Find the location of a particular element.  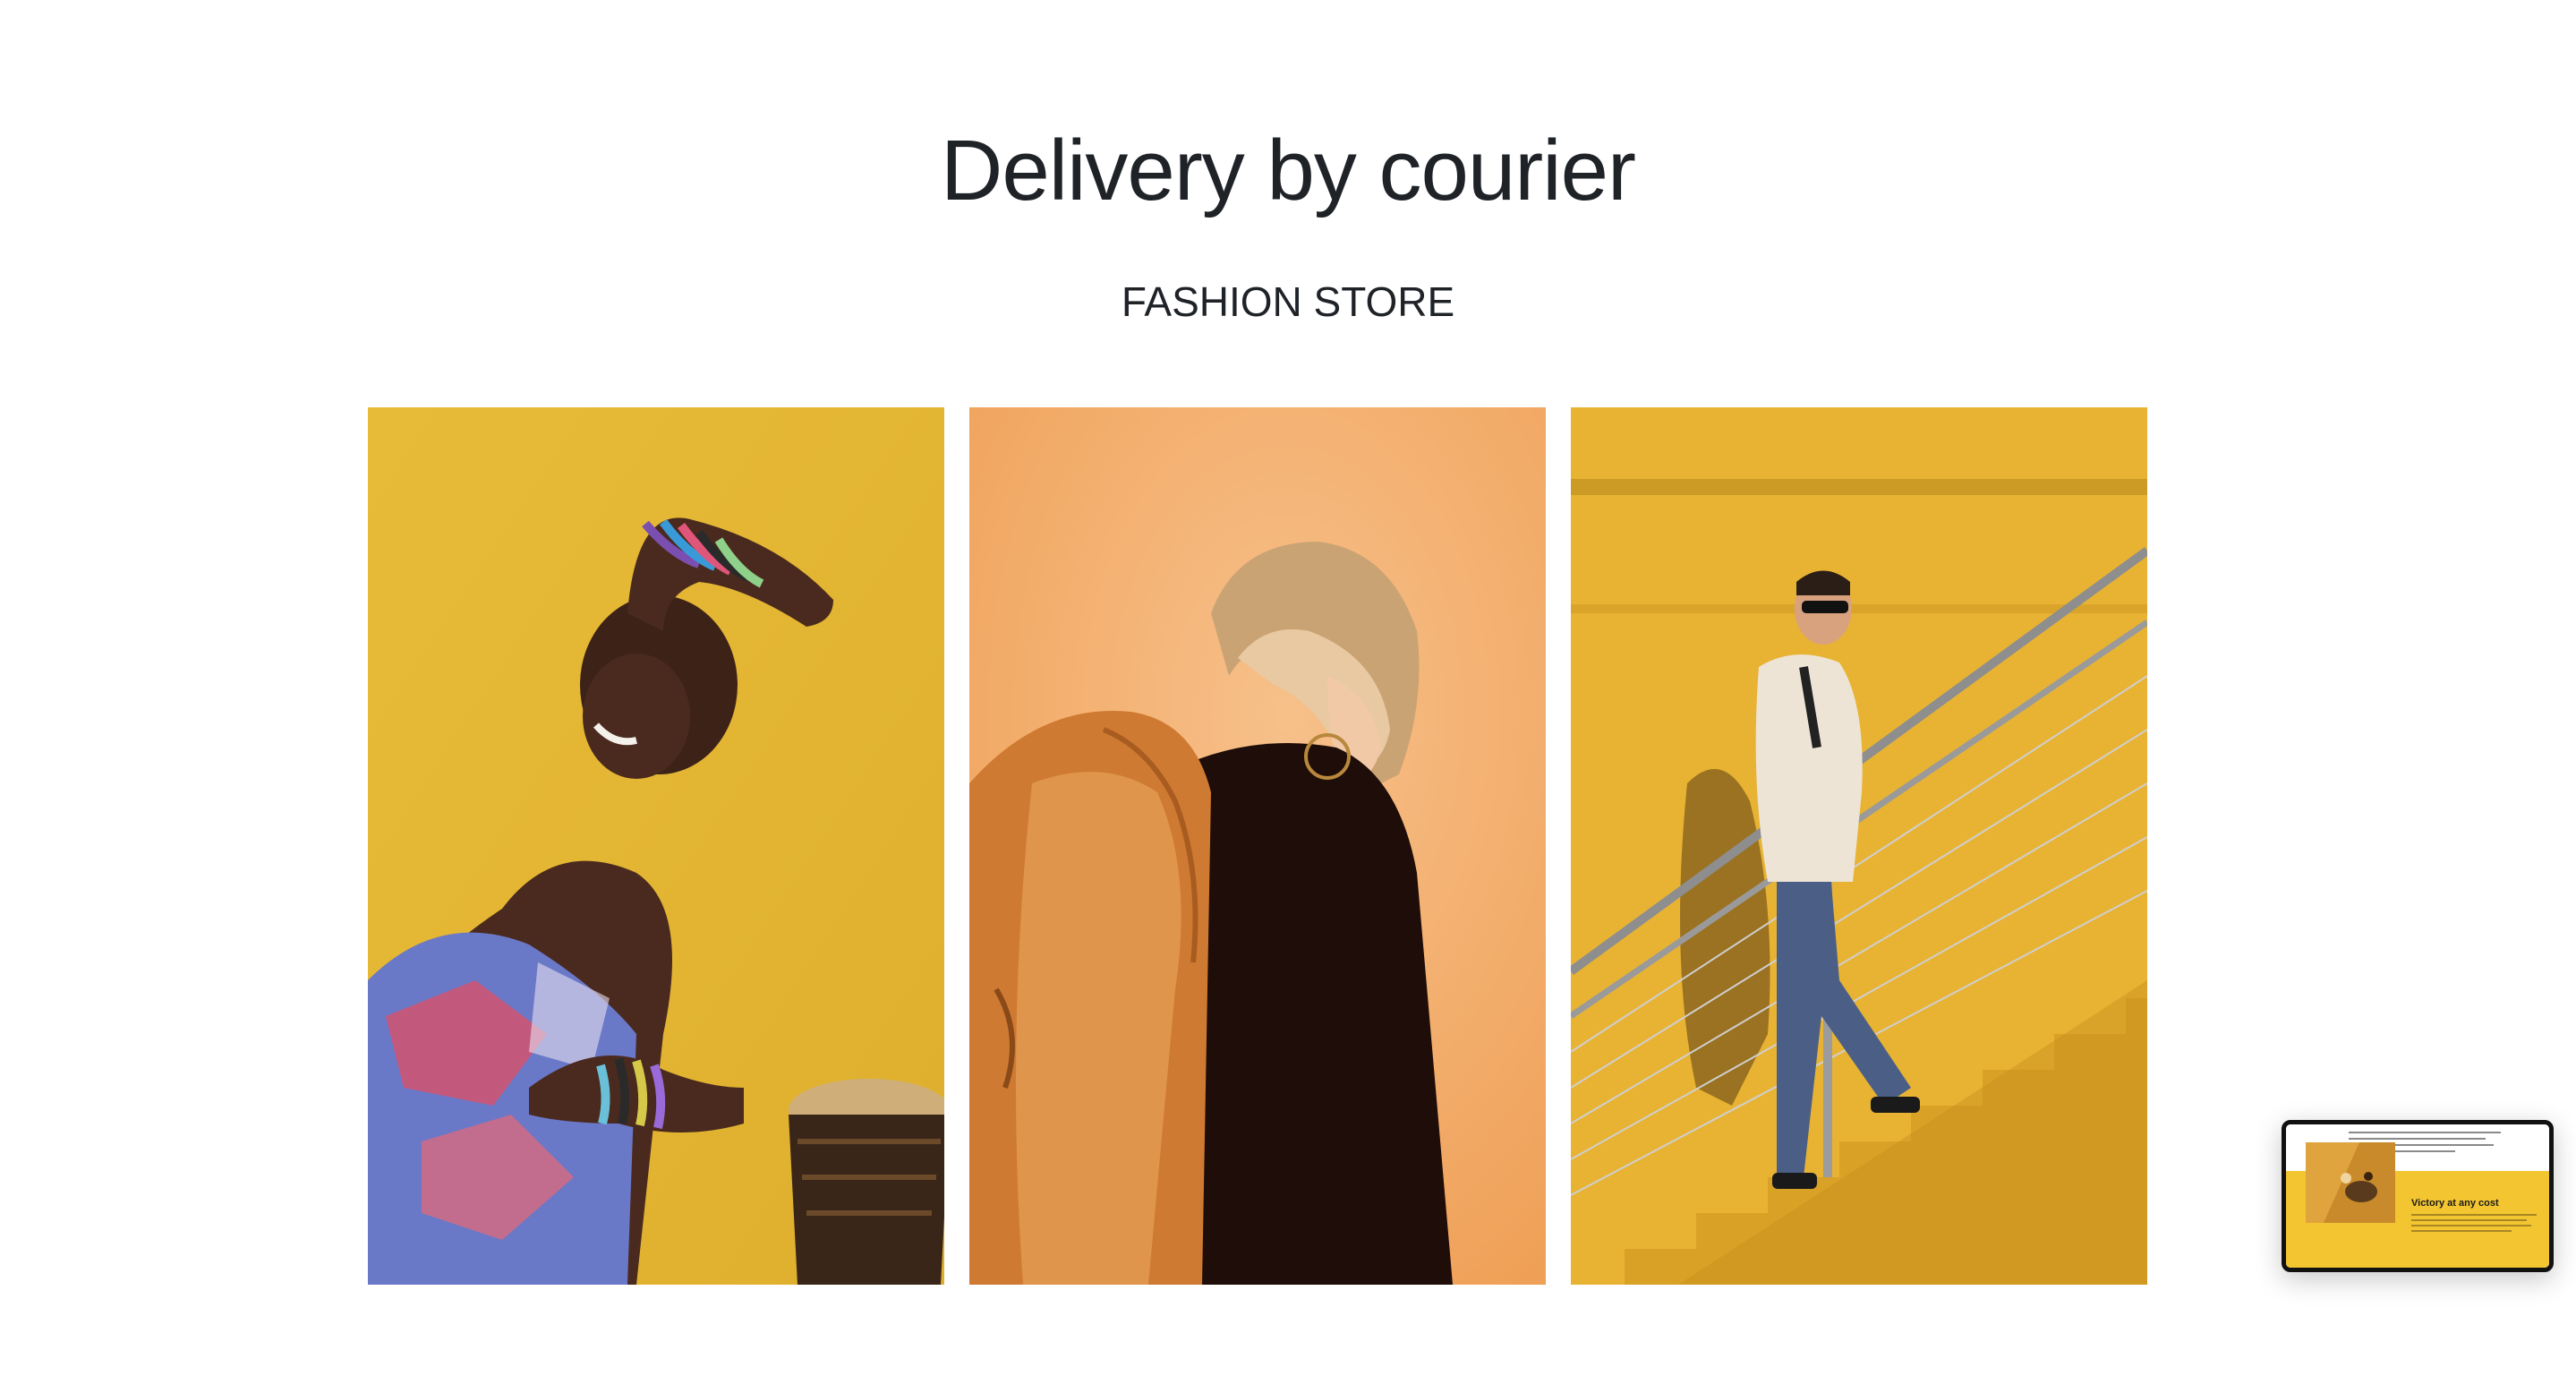

preview-body-lines is located at coordinates (2474, 1224).